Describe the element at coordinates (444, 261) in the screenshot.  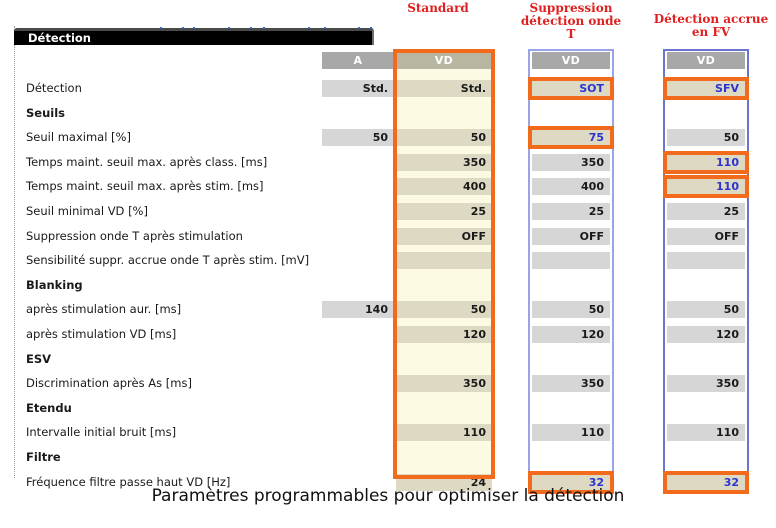
I see `cell-vd_std` at that location.